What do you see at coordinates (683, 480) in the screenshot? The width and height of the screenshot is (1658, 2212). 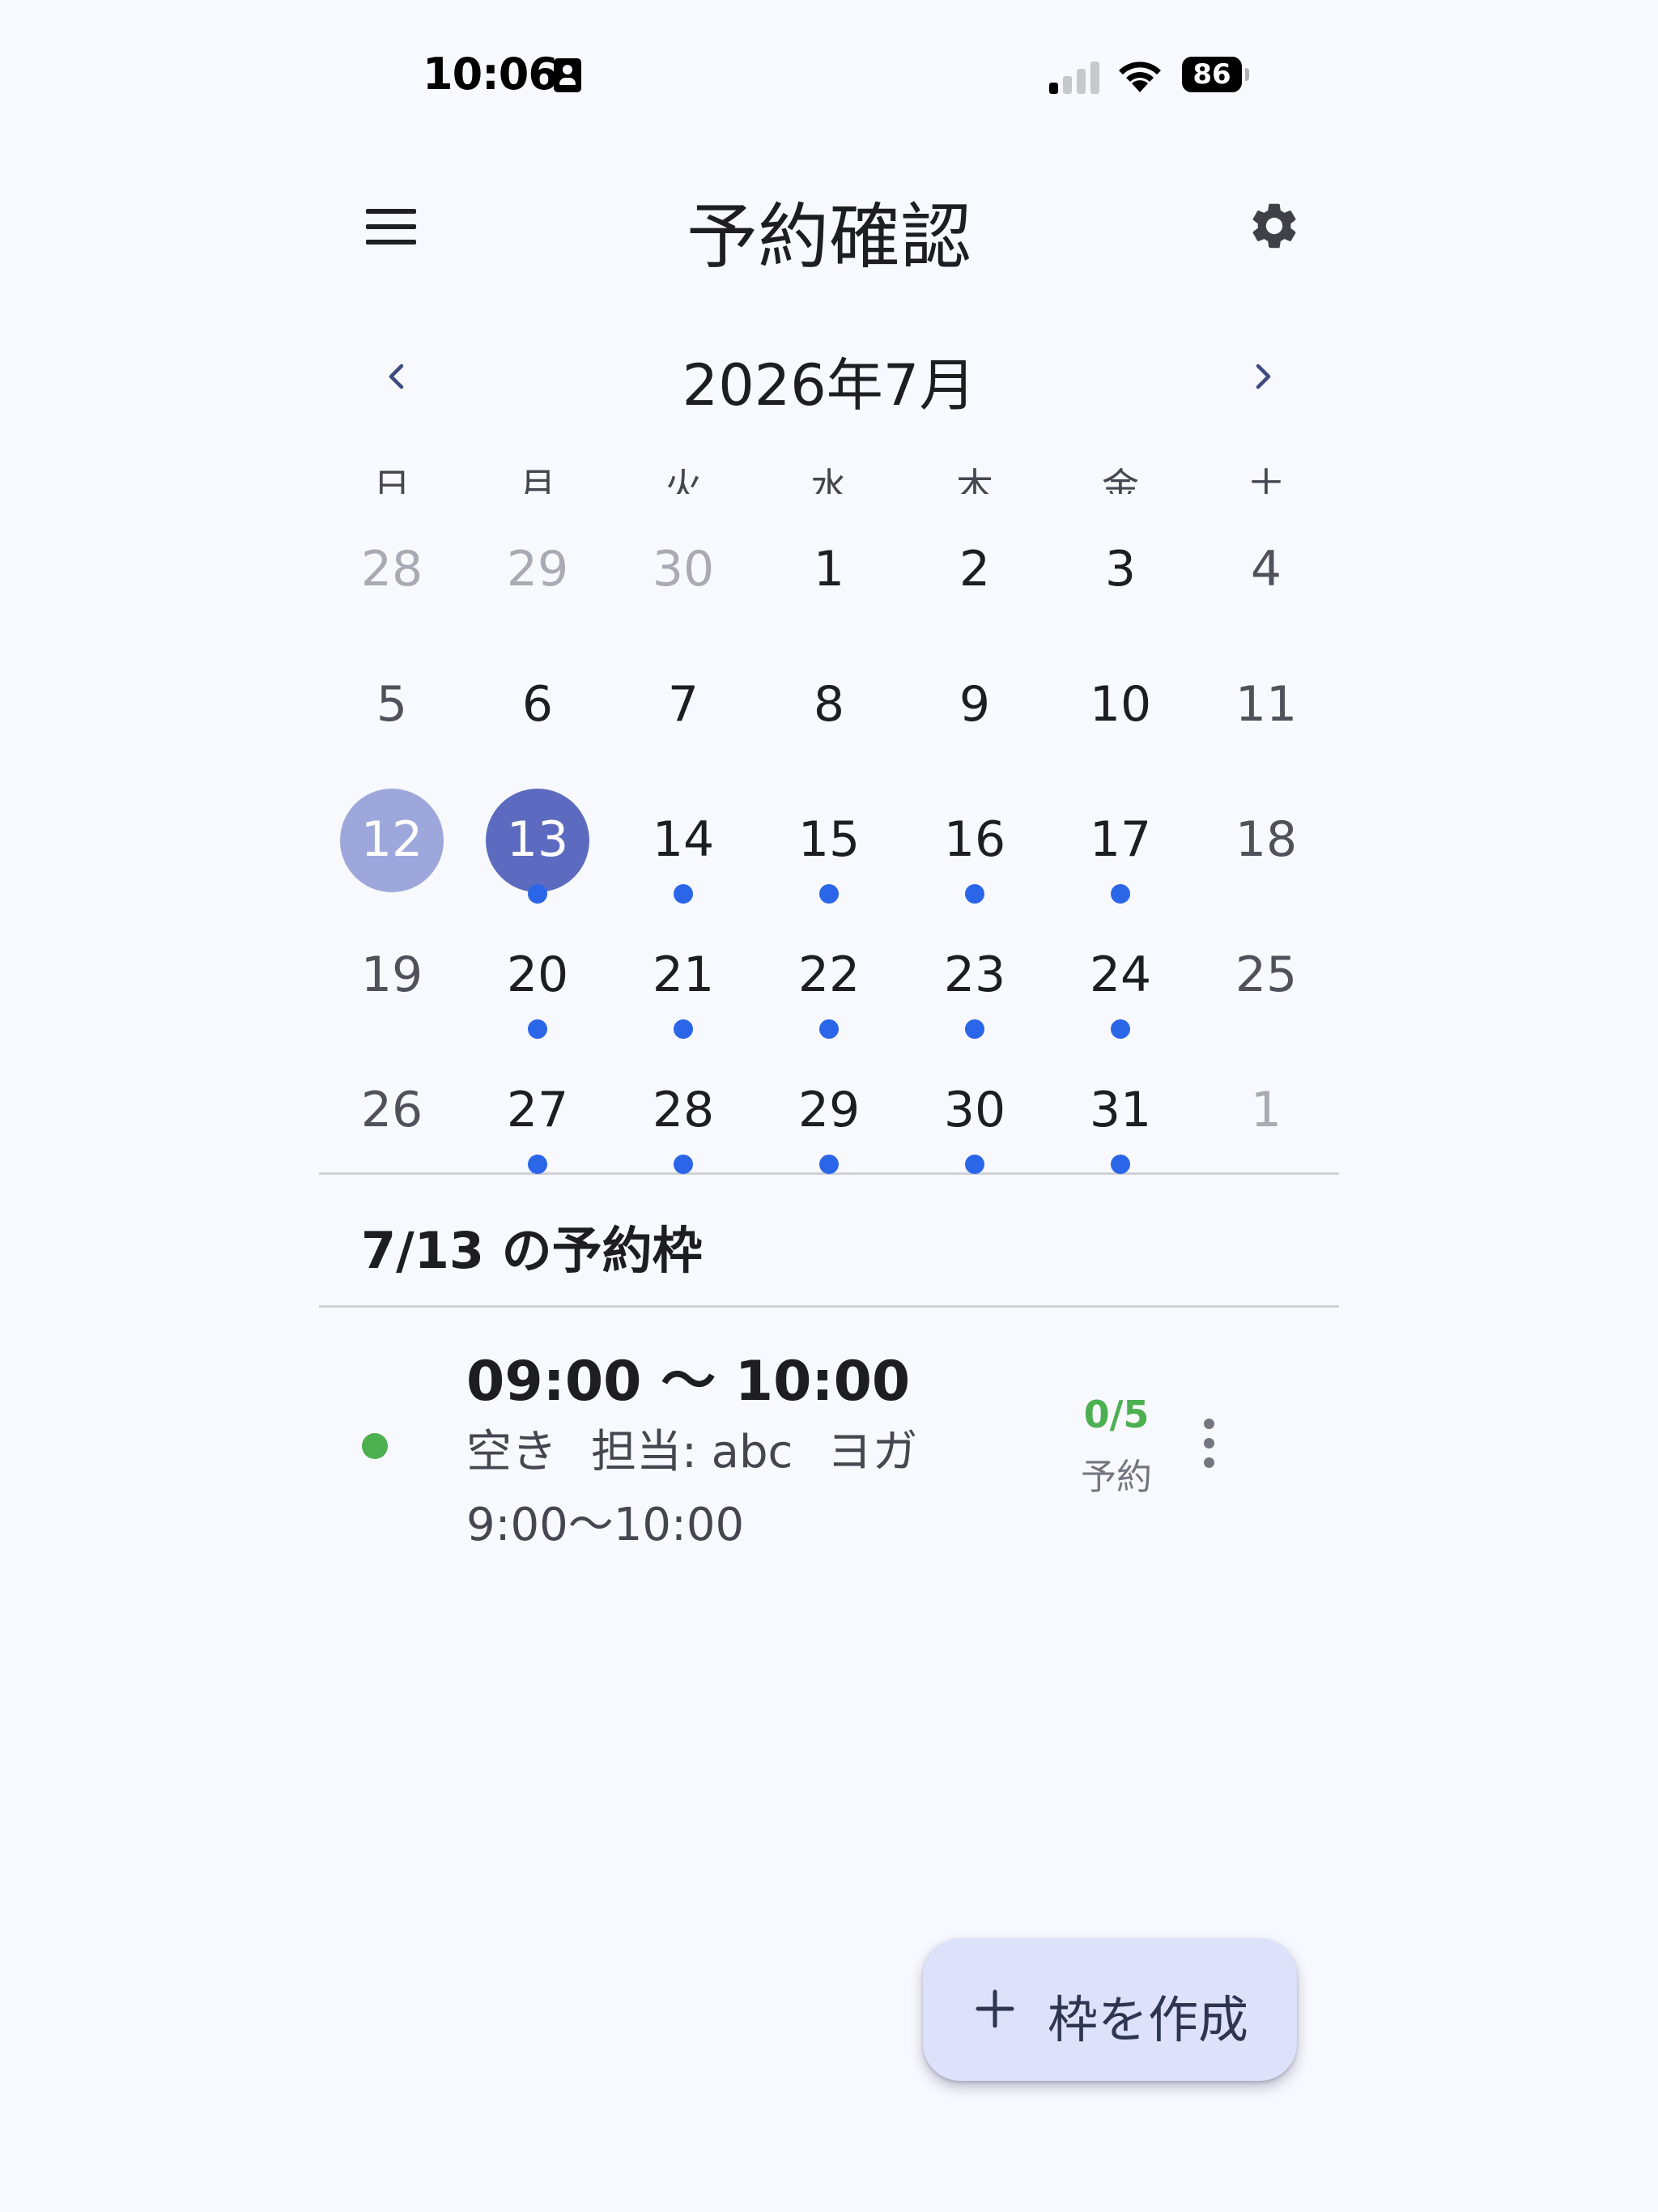 I see `weekday-tue: 火` at bounding box center [683, 480].